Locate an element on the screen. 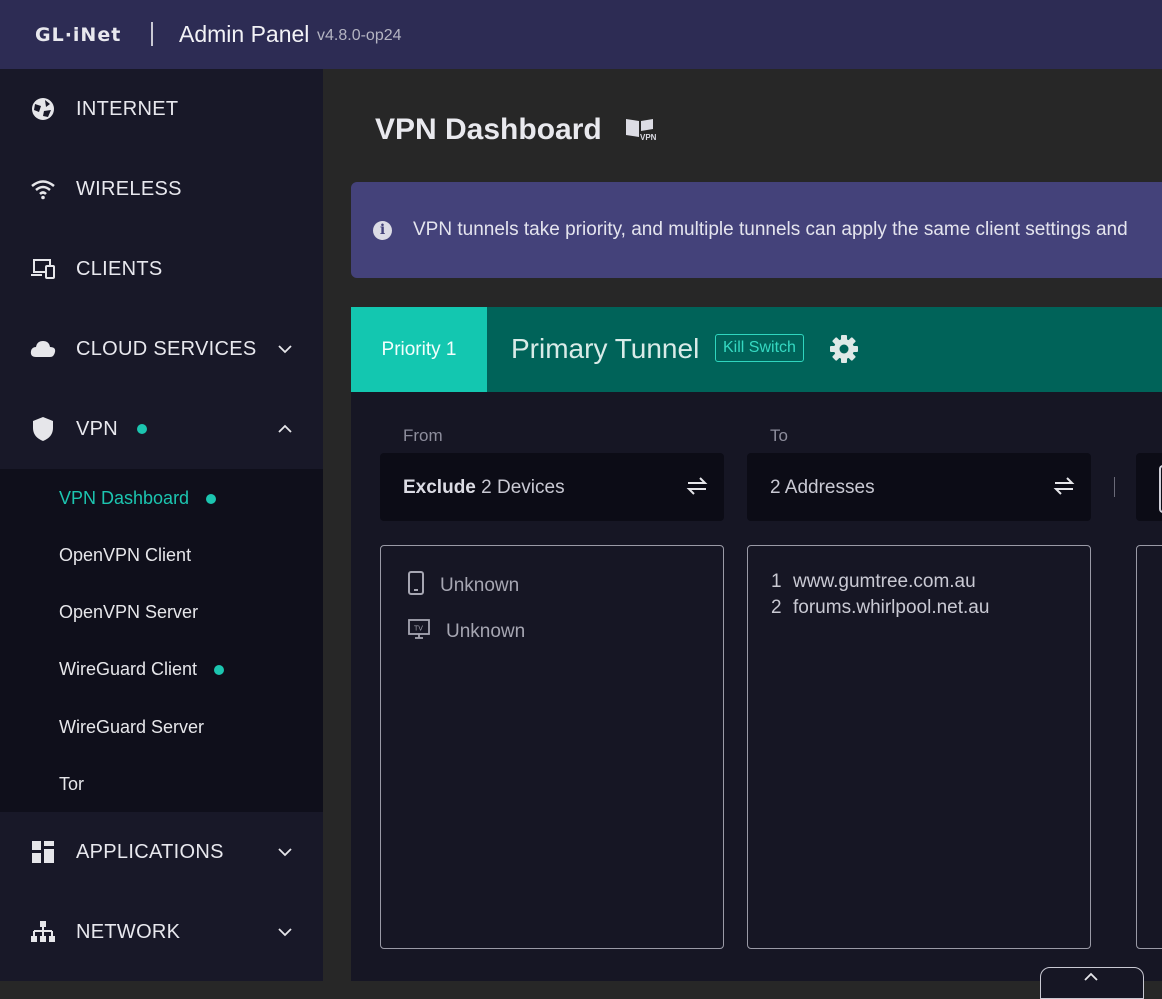 This screenshot has width=1162, height=999. globe-icon is located at coordinates (43, 109).